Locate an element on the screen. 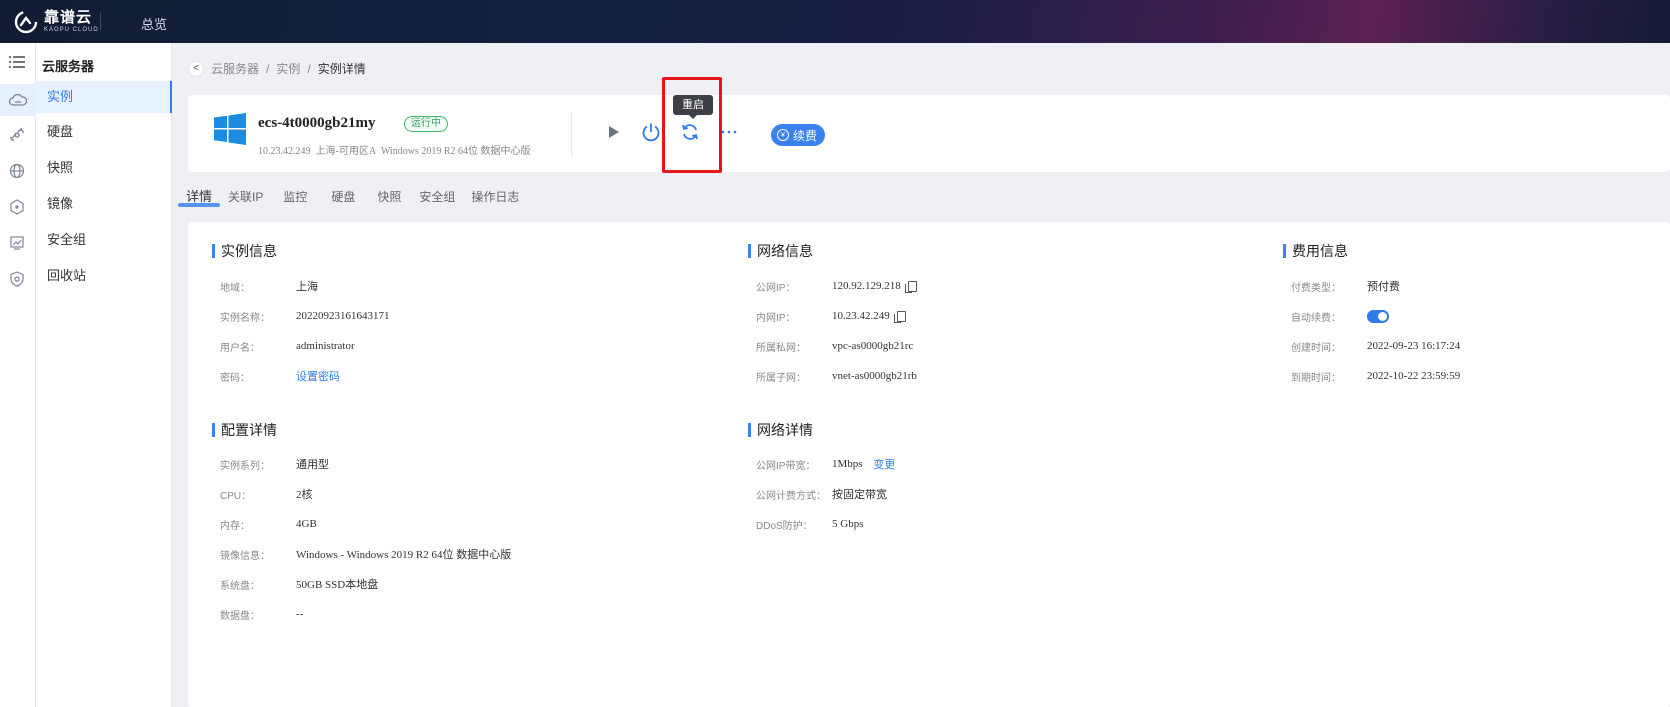  kv-label: 自动续费： is located at coordinates (1316, 318).